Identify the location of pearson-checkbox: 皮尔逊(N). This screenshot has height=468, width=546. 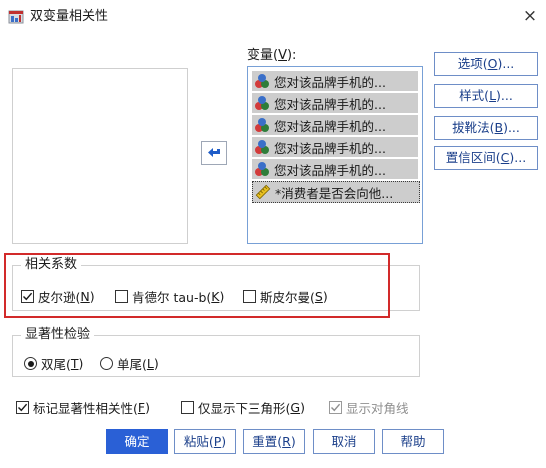
(58, 296).